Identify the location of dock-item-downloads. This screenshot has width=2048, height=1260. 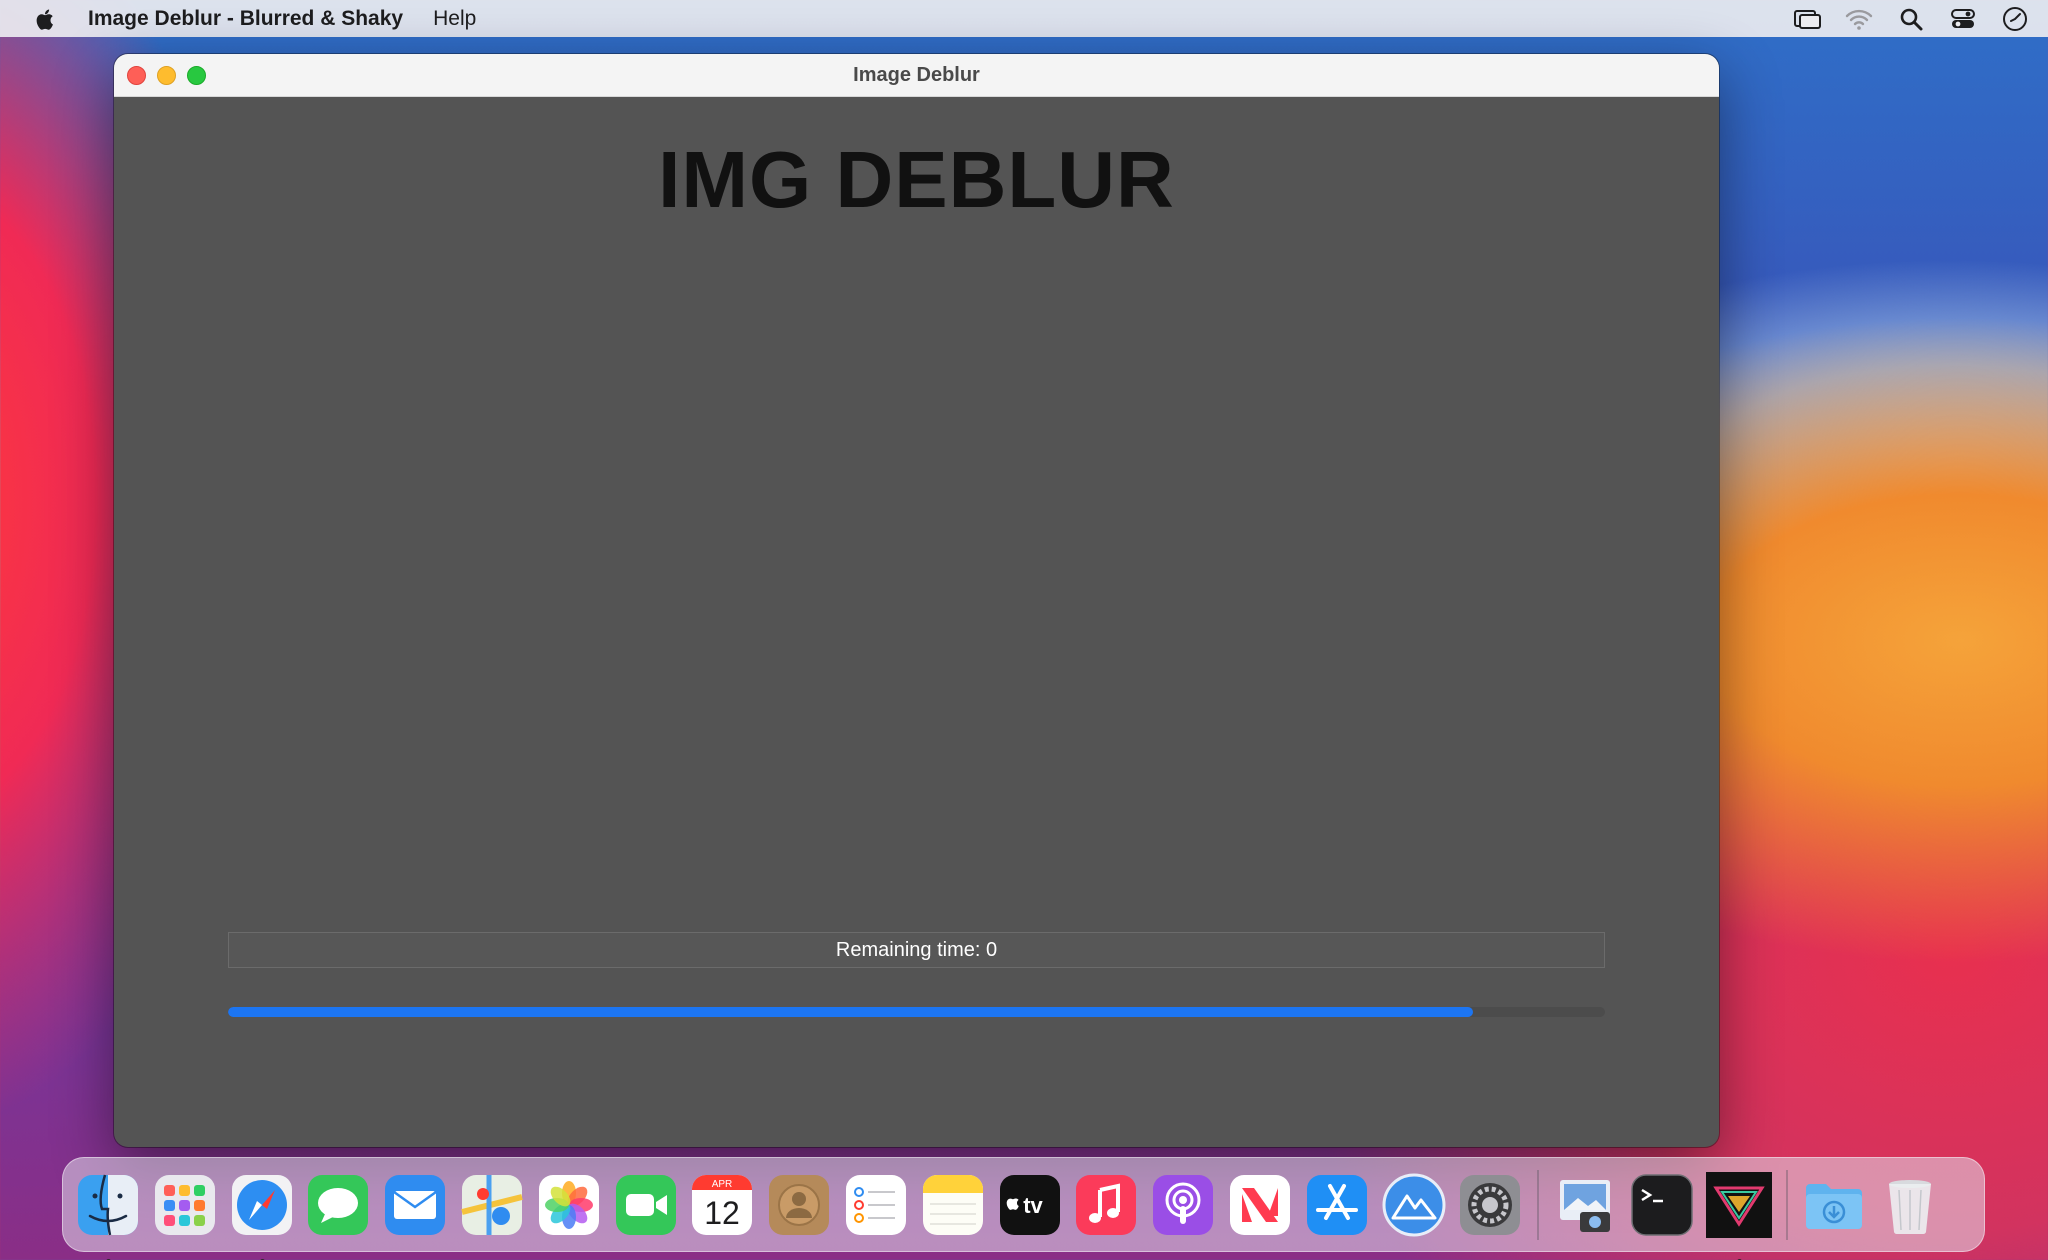
(1834, 1205).